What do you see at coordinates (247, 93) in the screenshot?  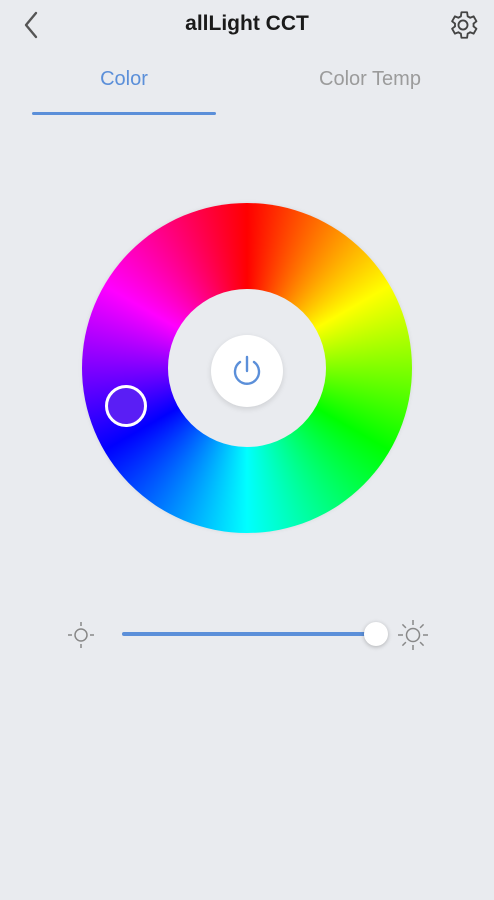 I see `mode-tabs: Color Color Temp` at bounding box center [247, 93].